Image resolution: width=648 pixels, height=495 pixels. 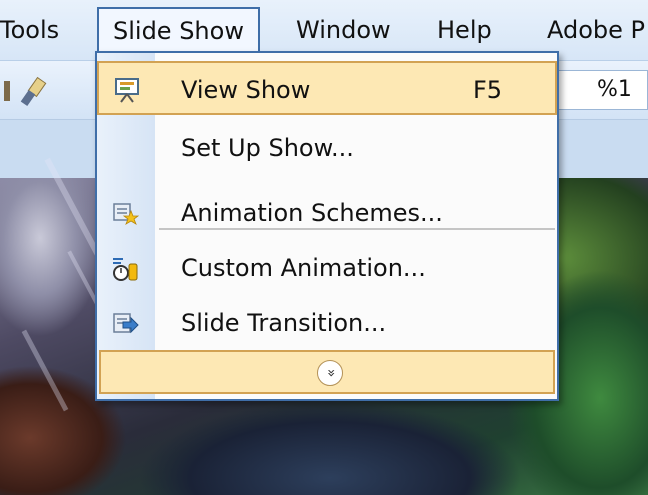 What do you see at coordinates (246, 90) in the screenshot?
I see `view-show-label: View Show` at bounding box center [246, 90].